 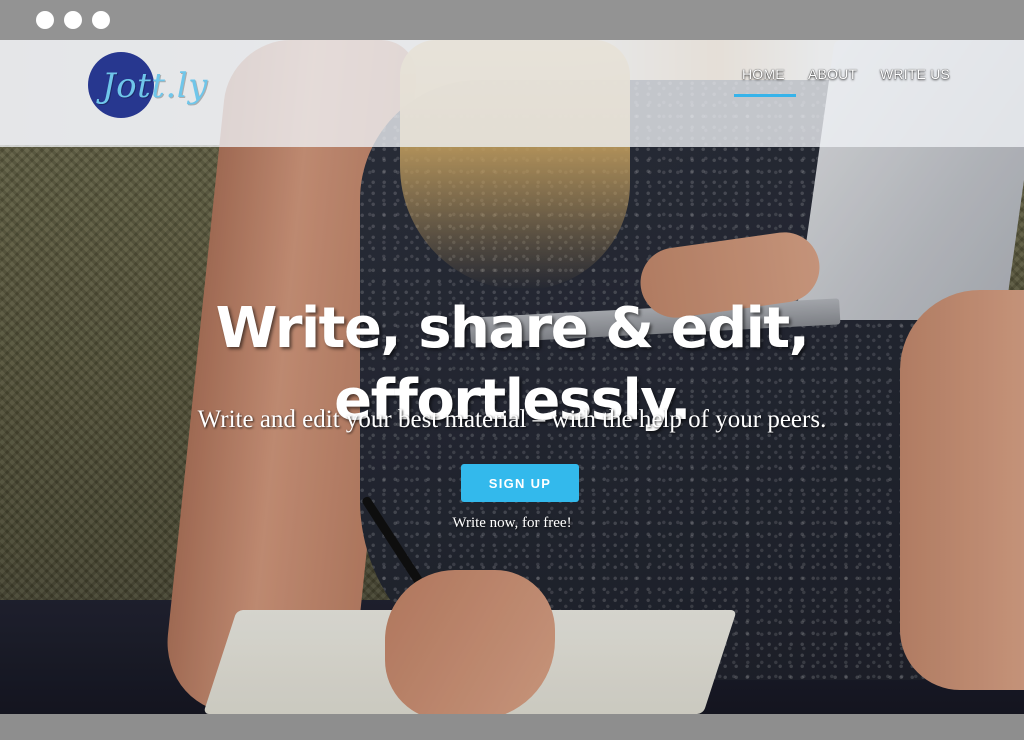 What do you see at coordinates (512, 20) in the screenshot?
I see `window-titlebar` at bounding box center [512, 20].